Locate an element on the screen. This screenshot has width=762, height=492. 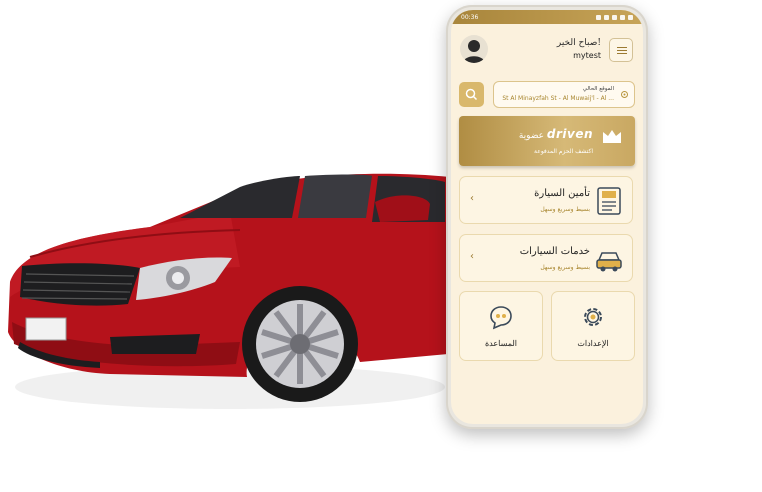
location-label: الموقع الحالي is located at coordinates (598, 89).